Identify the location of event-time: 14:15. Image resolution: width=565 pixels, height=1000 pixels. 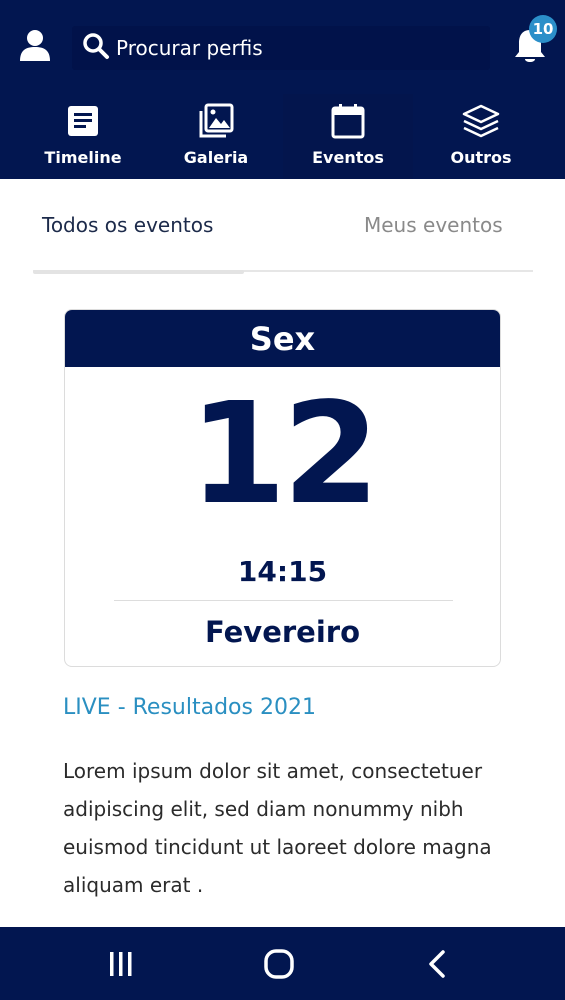
(282, 571).